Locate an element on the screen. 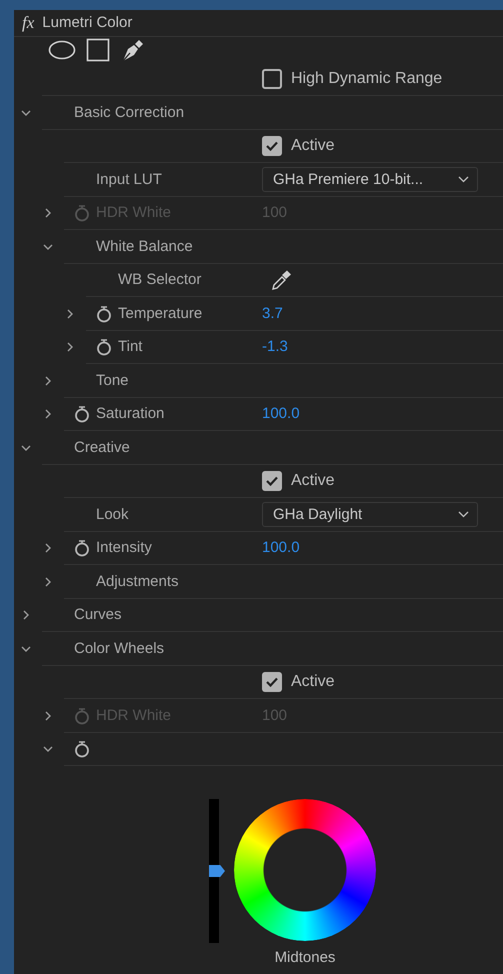 This screenshot has height=974, width=503. ellipse-mask-icon is located at coordinates (62, 50).